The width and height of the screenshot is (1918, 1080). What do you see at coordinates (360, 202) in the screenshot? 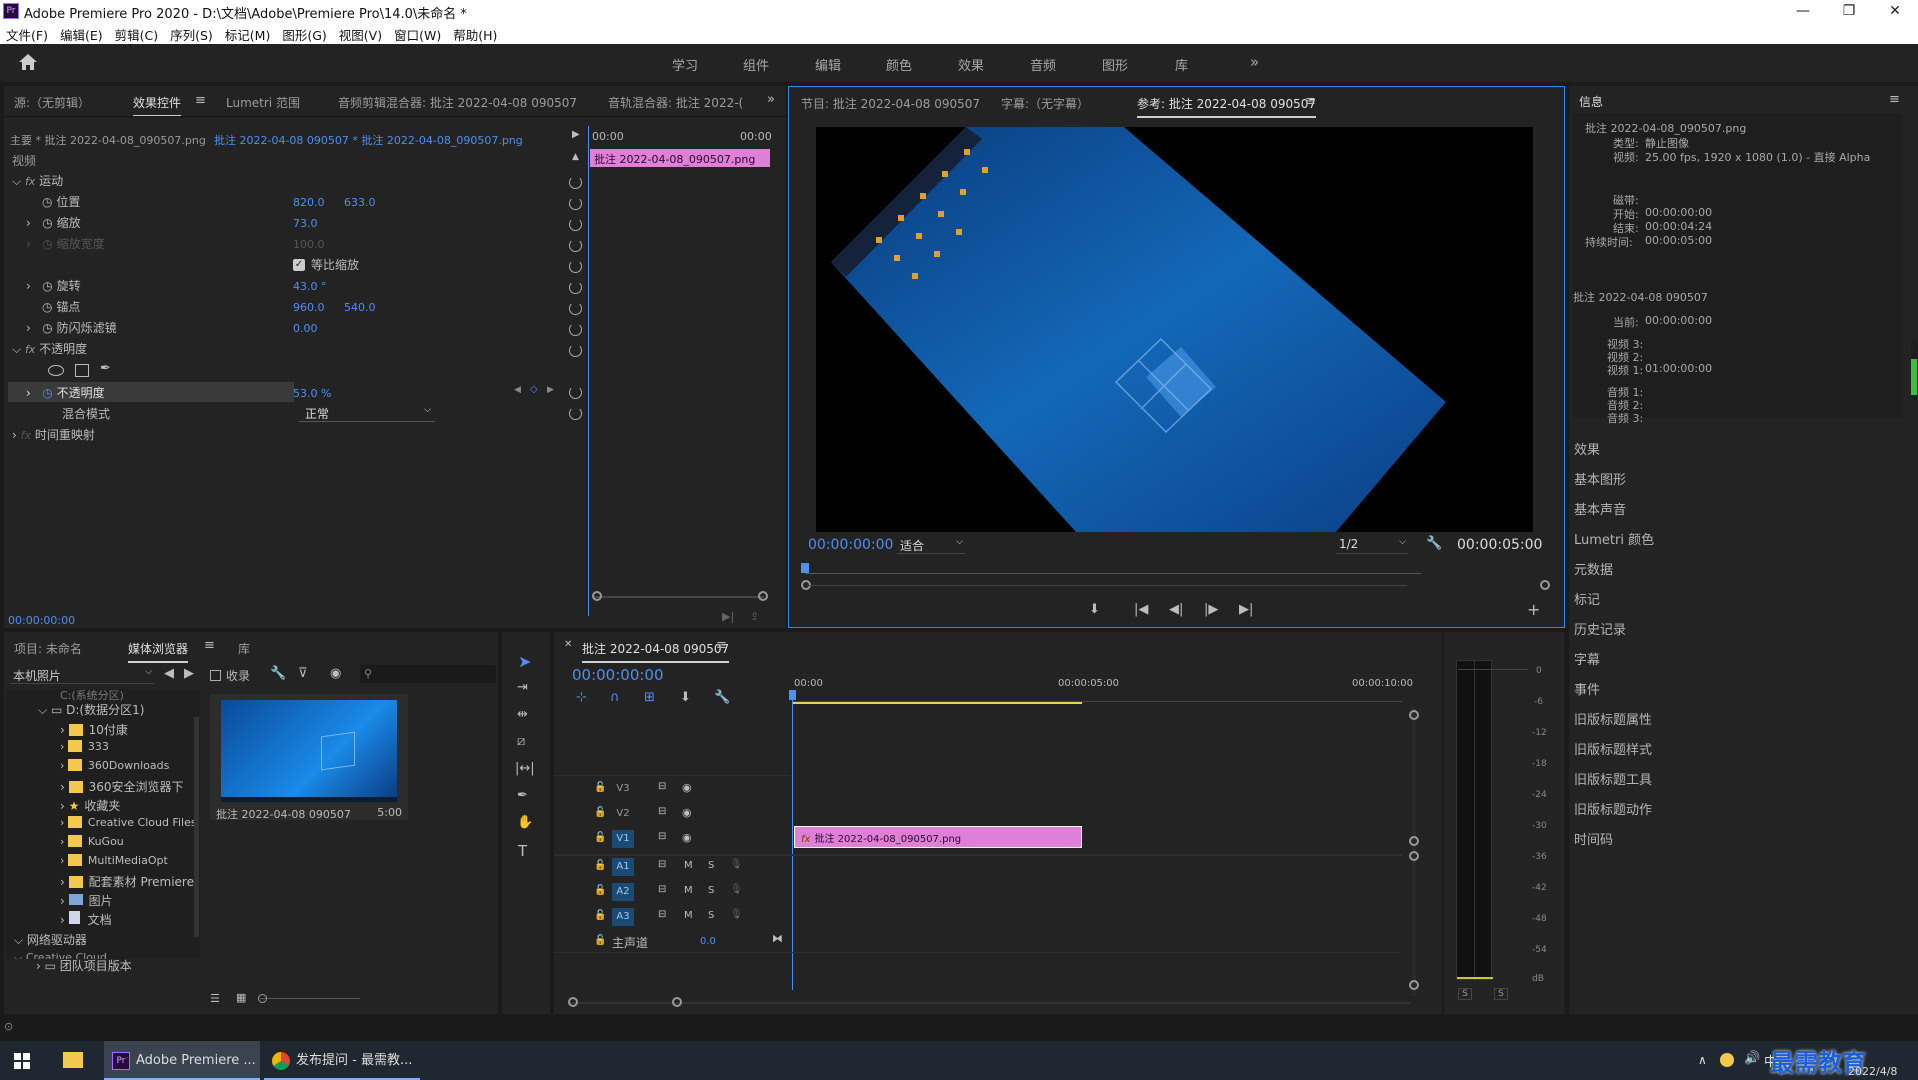
I see `position-y-value: 633.0` at bounding box center [360, 202].